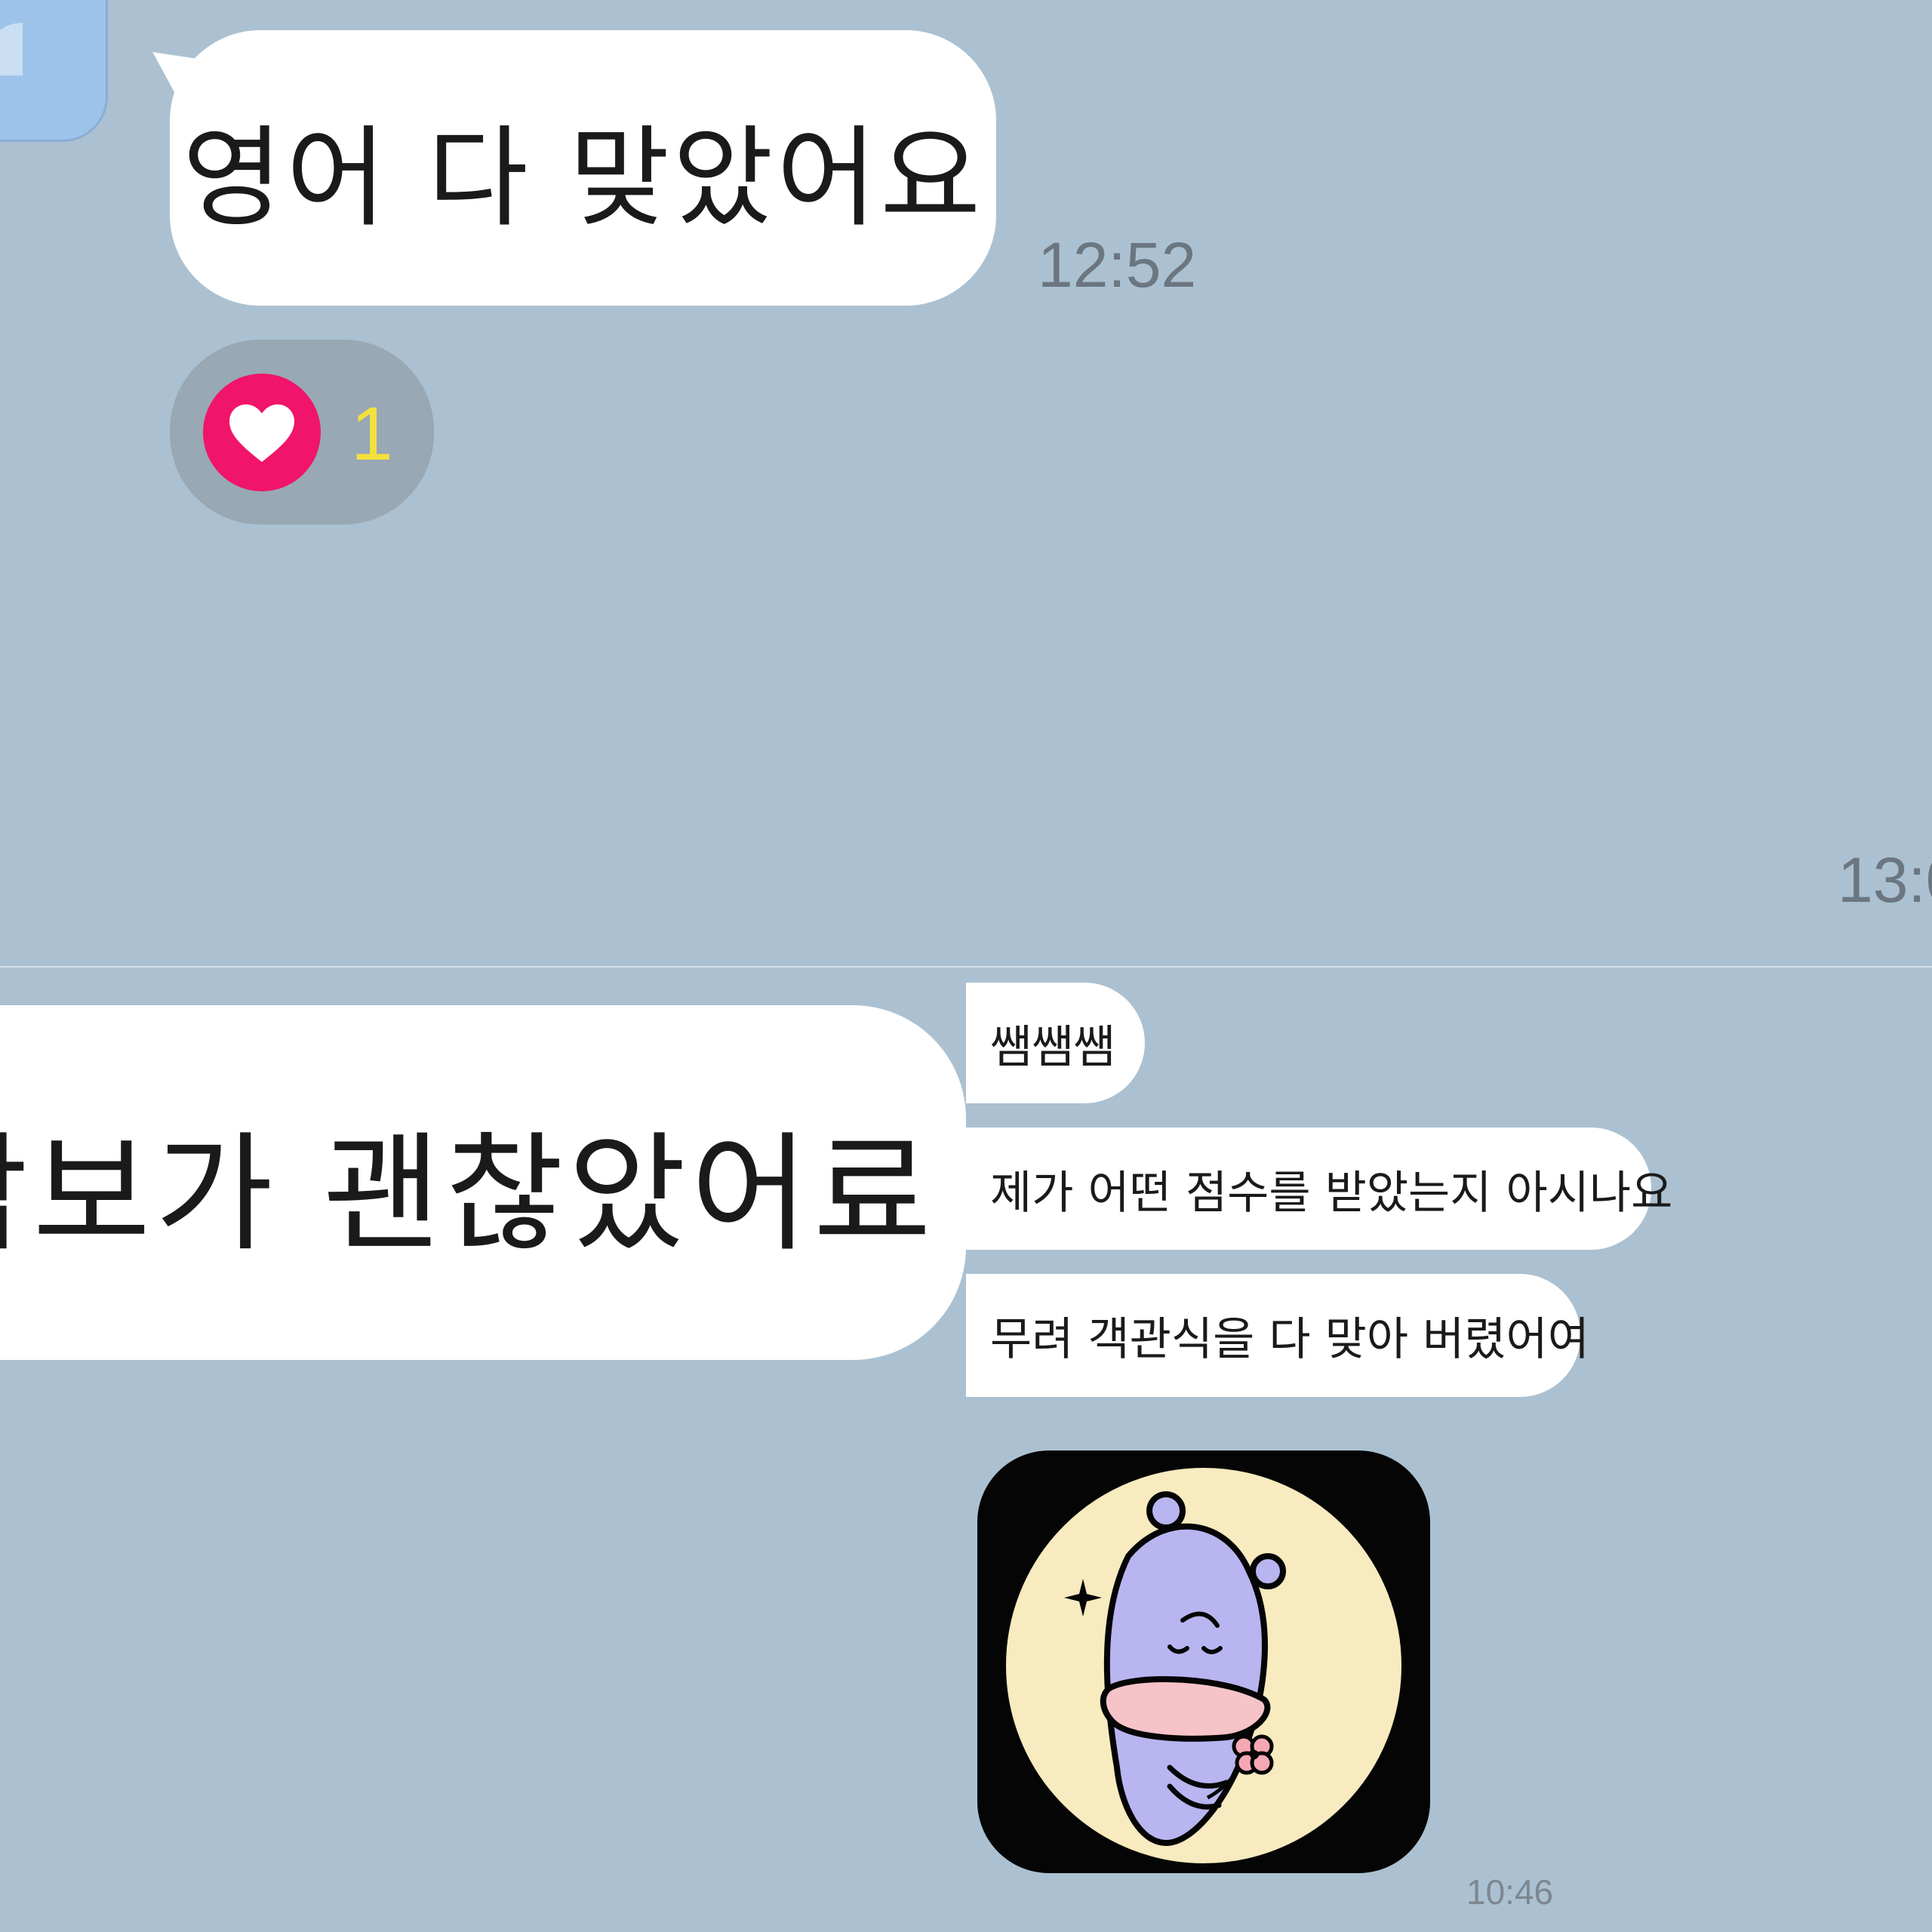  I want to click on message-text: 무려 객관식을 다 맞아 버렸어여, so click(1289, 1339).